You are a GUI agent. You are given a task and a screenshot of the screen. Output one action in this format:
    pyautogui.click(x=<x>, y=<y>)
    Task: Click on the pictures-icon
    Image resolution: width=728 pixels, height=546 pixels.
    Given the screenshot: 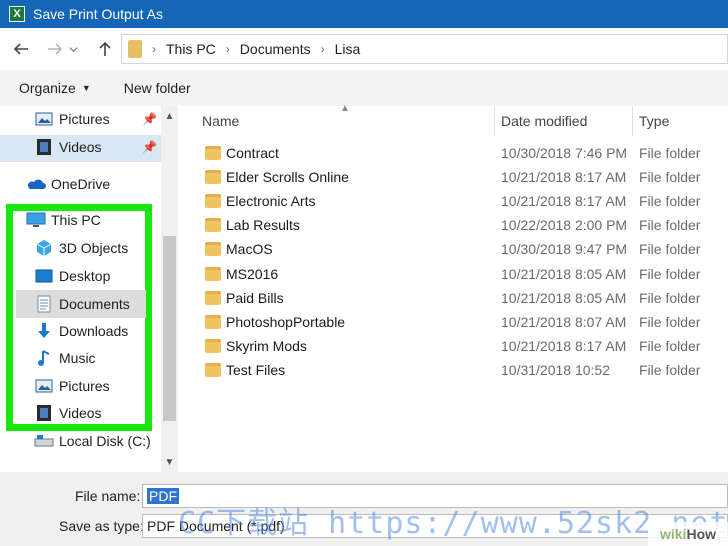 What is the action you would take?
    pyautogui.click(x=44, y=119)
    